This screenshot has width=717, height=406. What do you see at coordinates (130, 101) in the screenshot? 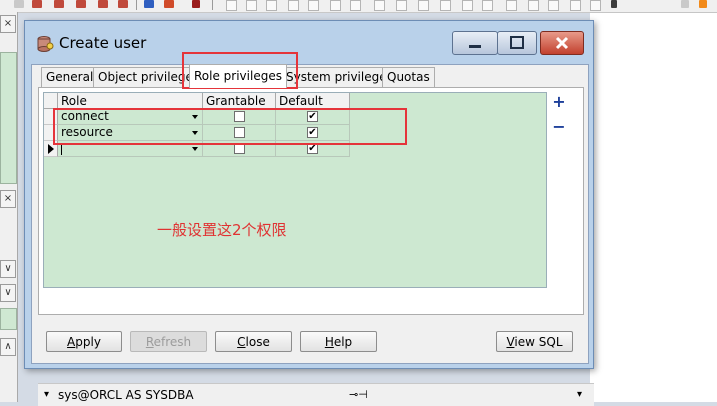
I see `column-header-role: Role` at bounding box center [130, 101].